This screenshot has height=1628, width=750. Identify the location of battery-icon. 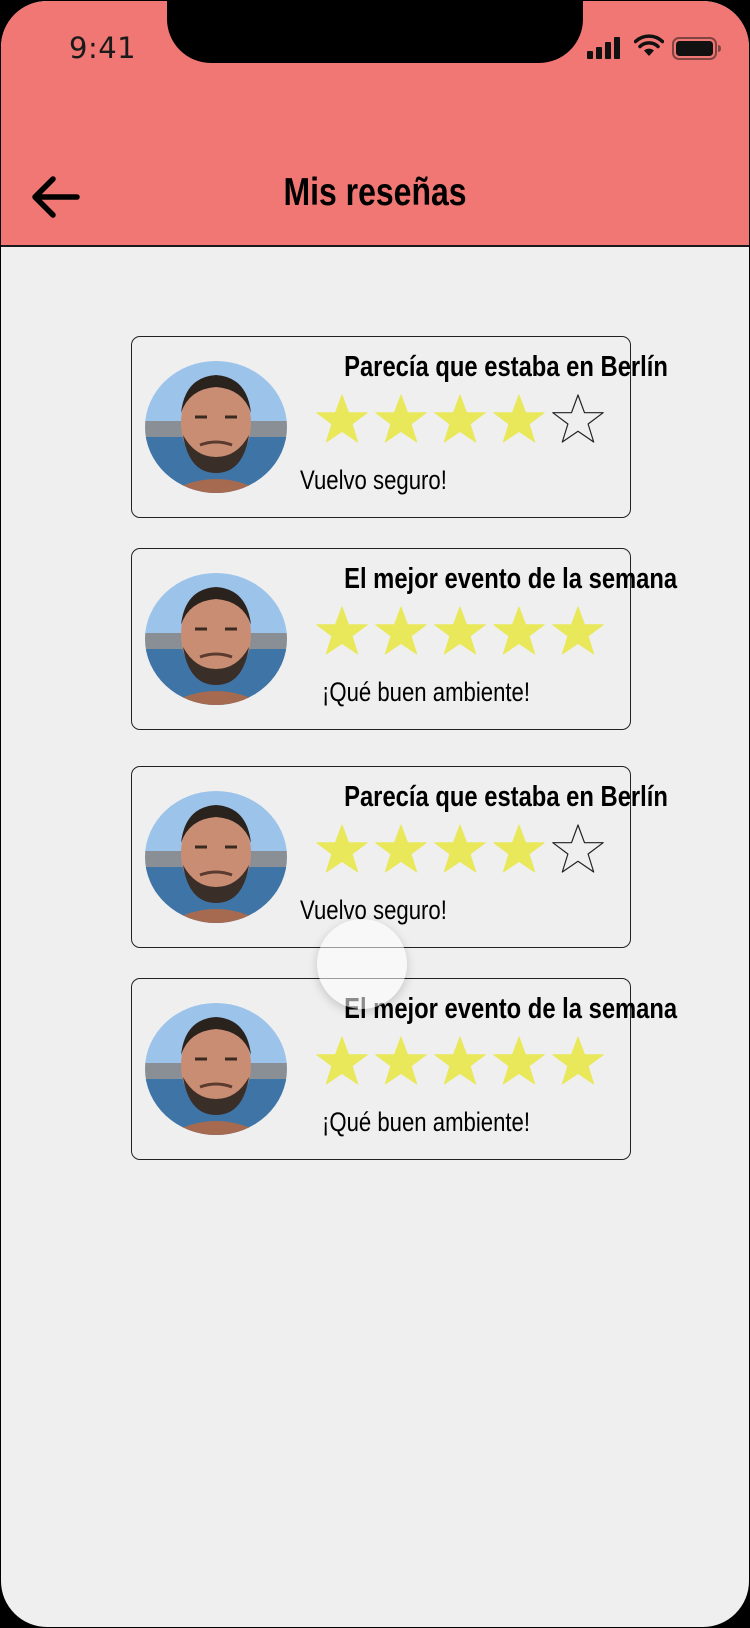
(696, 48).